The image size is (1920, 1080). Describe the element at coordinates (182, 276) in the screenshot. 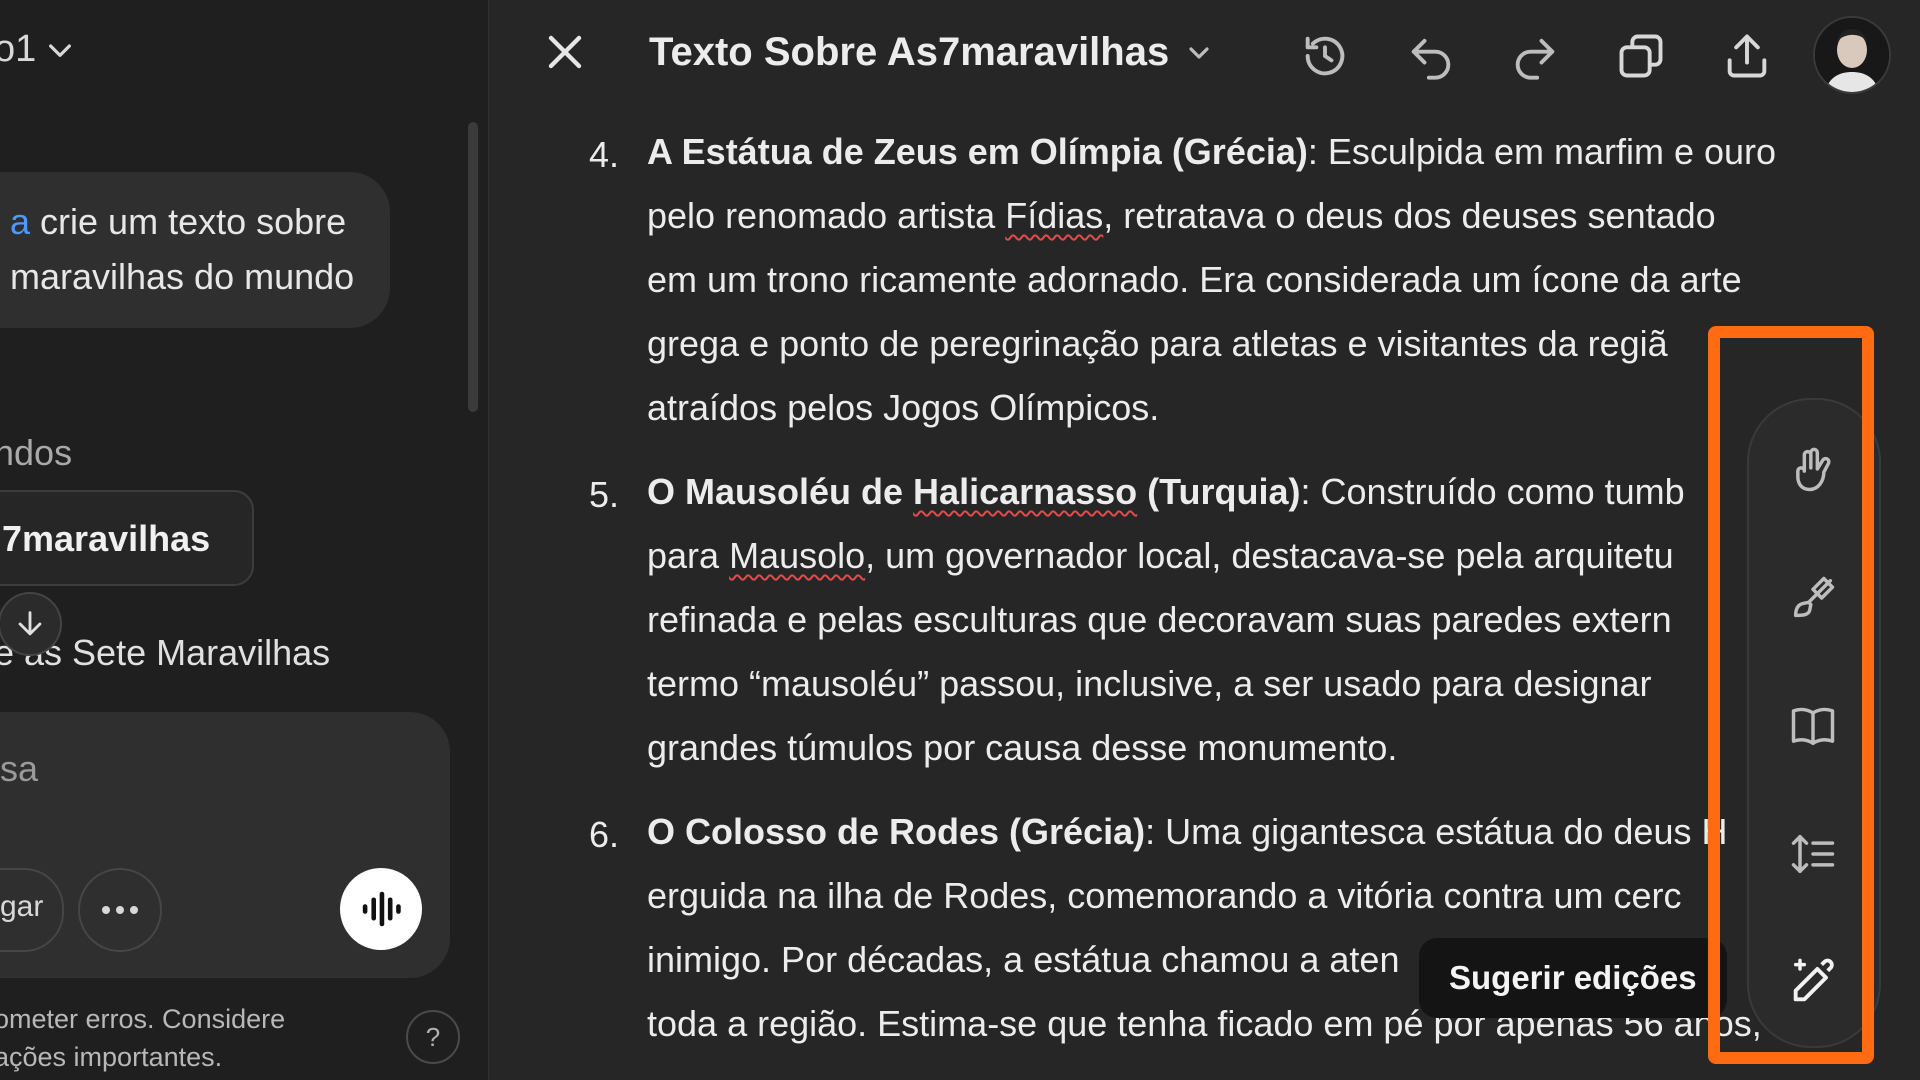

I see `user-message-line-2: maravilhas do mundo` at that location.